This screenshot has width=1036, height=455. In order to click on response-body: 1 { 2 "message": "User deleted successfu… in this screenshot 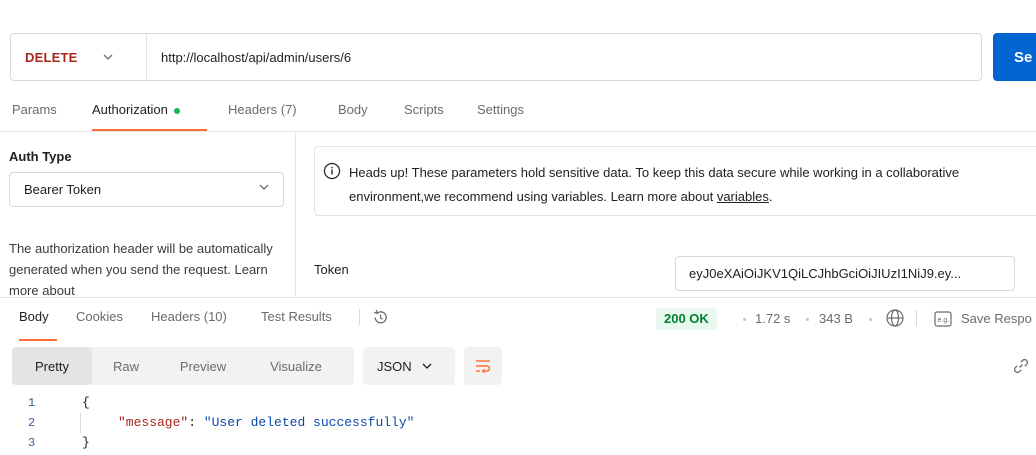, I will do `click(518, 423)`.